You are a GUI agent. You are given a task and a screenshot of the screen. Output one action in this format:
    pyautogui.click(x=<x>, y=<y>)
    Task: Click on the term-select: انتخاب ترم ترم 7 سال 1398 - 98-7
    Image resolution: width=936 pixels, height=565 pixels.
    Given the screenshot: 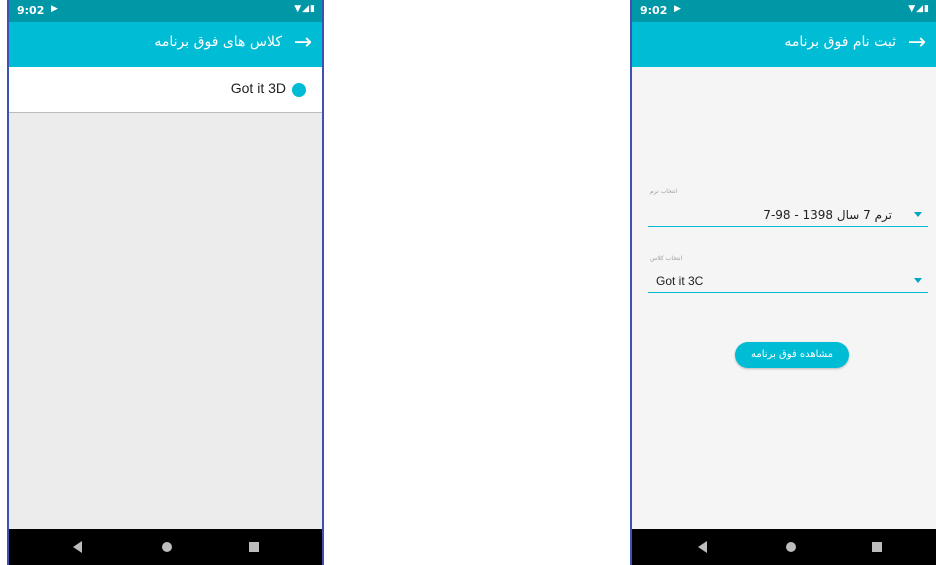 What is the action you would take?
    pyautogui.click(x=788, y=207)
    